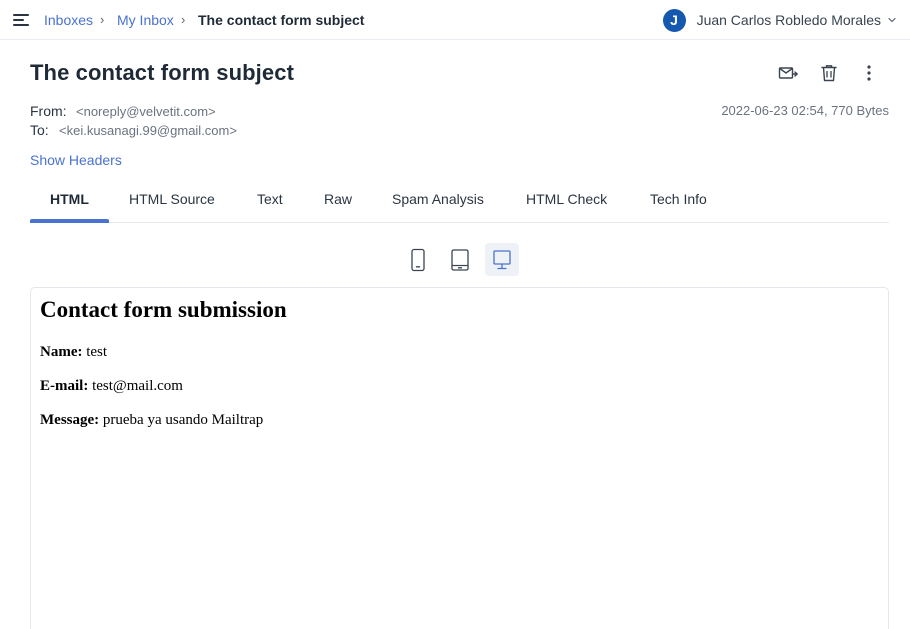  Describe the element at coordinates (48, 111) in the screenshot. I see `from-label: From:` at that location.